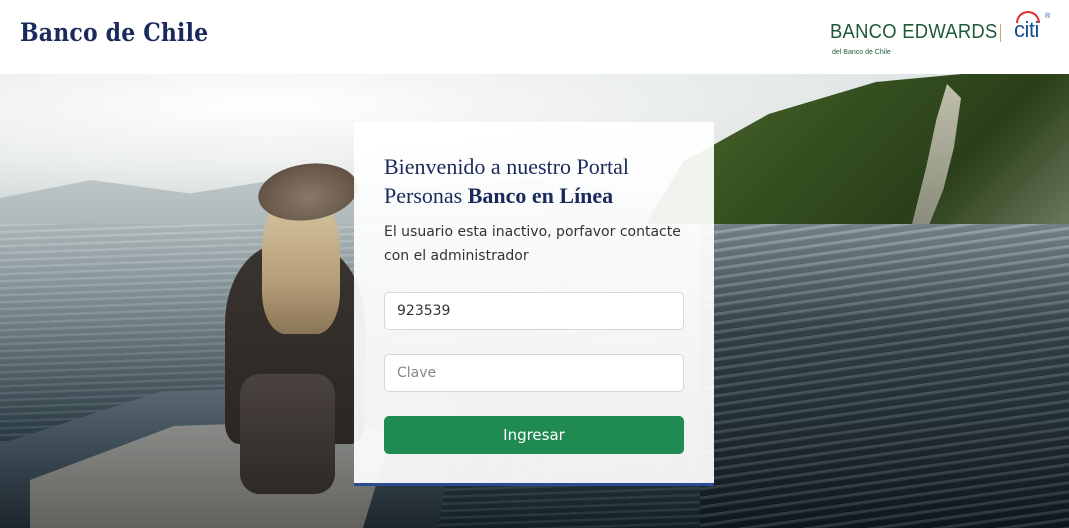 The image size is (1069, 528). What do you see at coordinates (114, 32) in the screenshot?
I see `banco-de-chile-logo: Banco de Chile` at bounding box center [114, 32].